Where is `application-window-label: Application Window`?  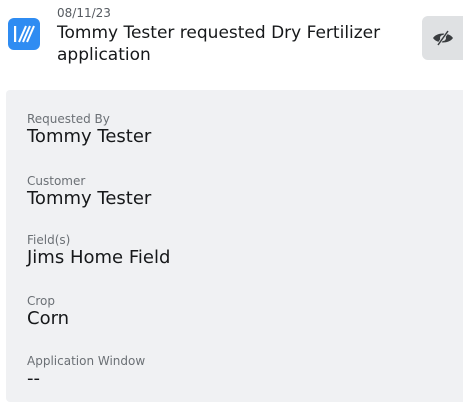 application-window-label: Application Window is located at coordinates (86, 361).